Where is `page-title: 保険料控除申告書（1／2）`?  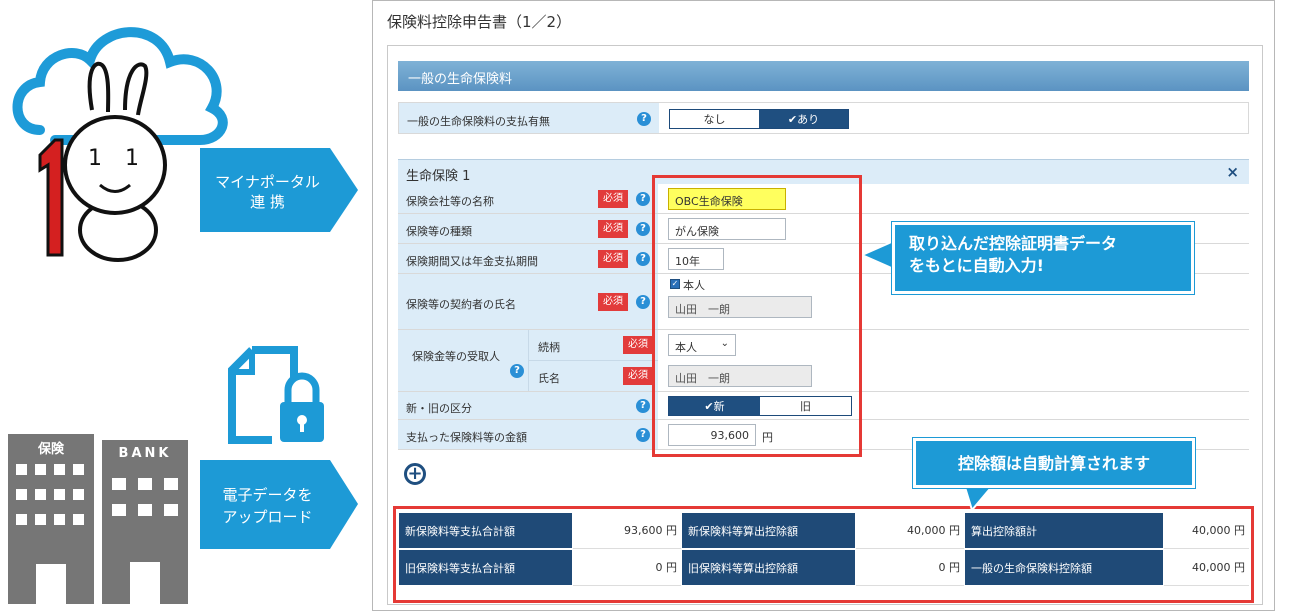
page-title: 保険料控除申告書（1／2） is located at coordinates (479, 22).